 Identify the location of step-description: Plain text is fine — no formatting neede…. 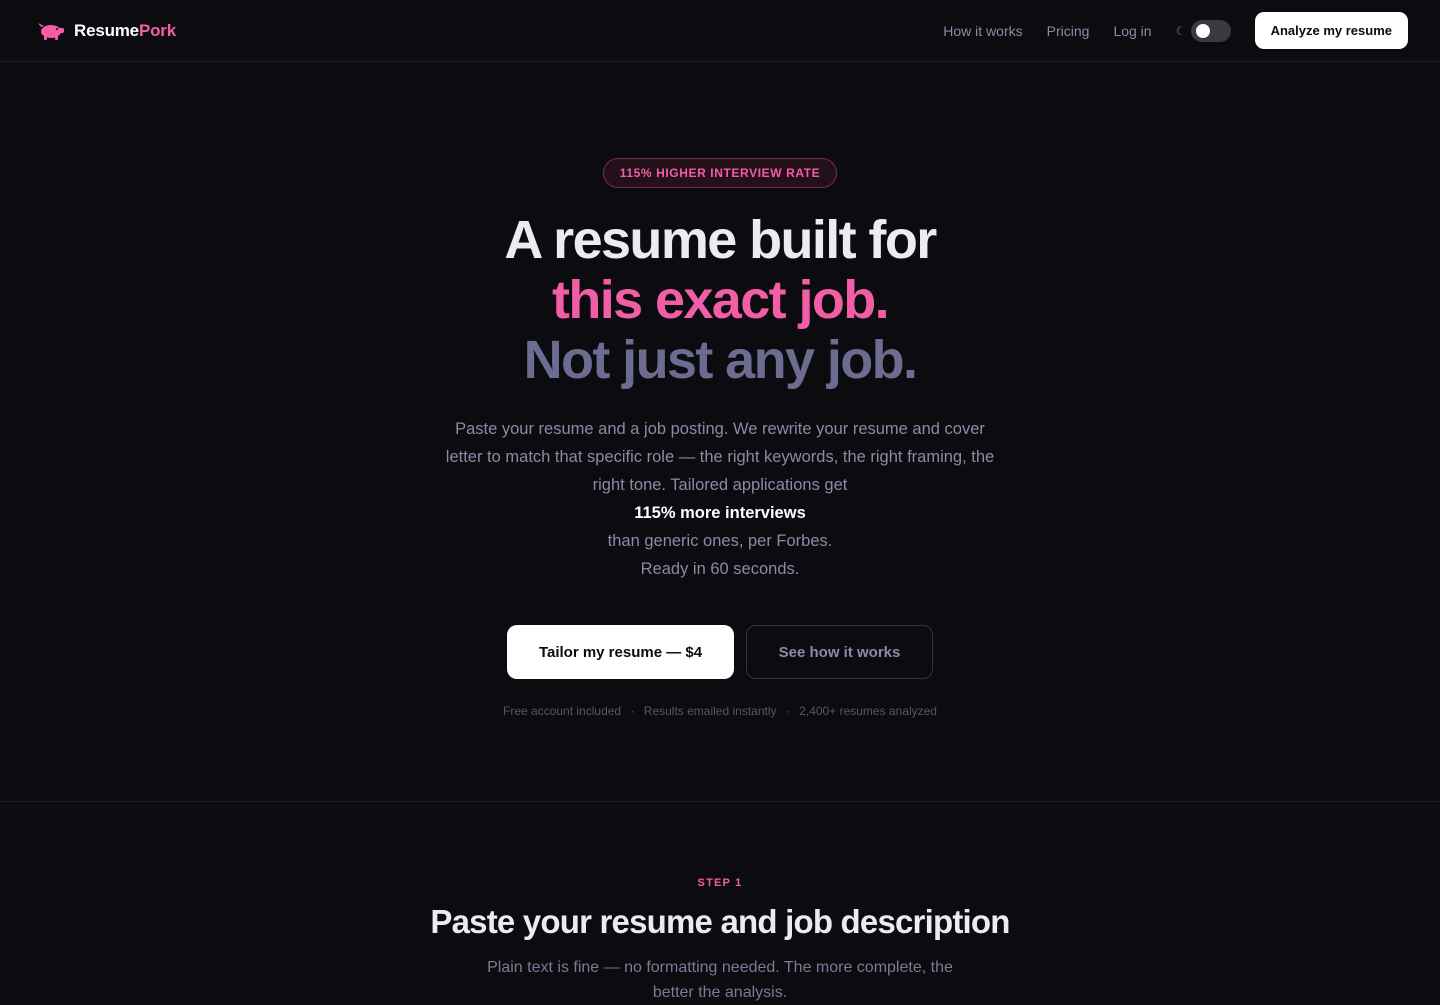
(720, 980).